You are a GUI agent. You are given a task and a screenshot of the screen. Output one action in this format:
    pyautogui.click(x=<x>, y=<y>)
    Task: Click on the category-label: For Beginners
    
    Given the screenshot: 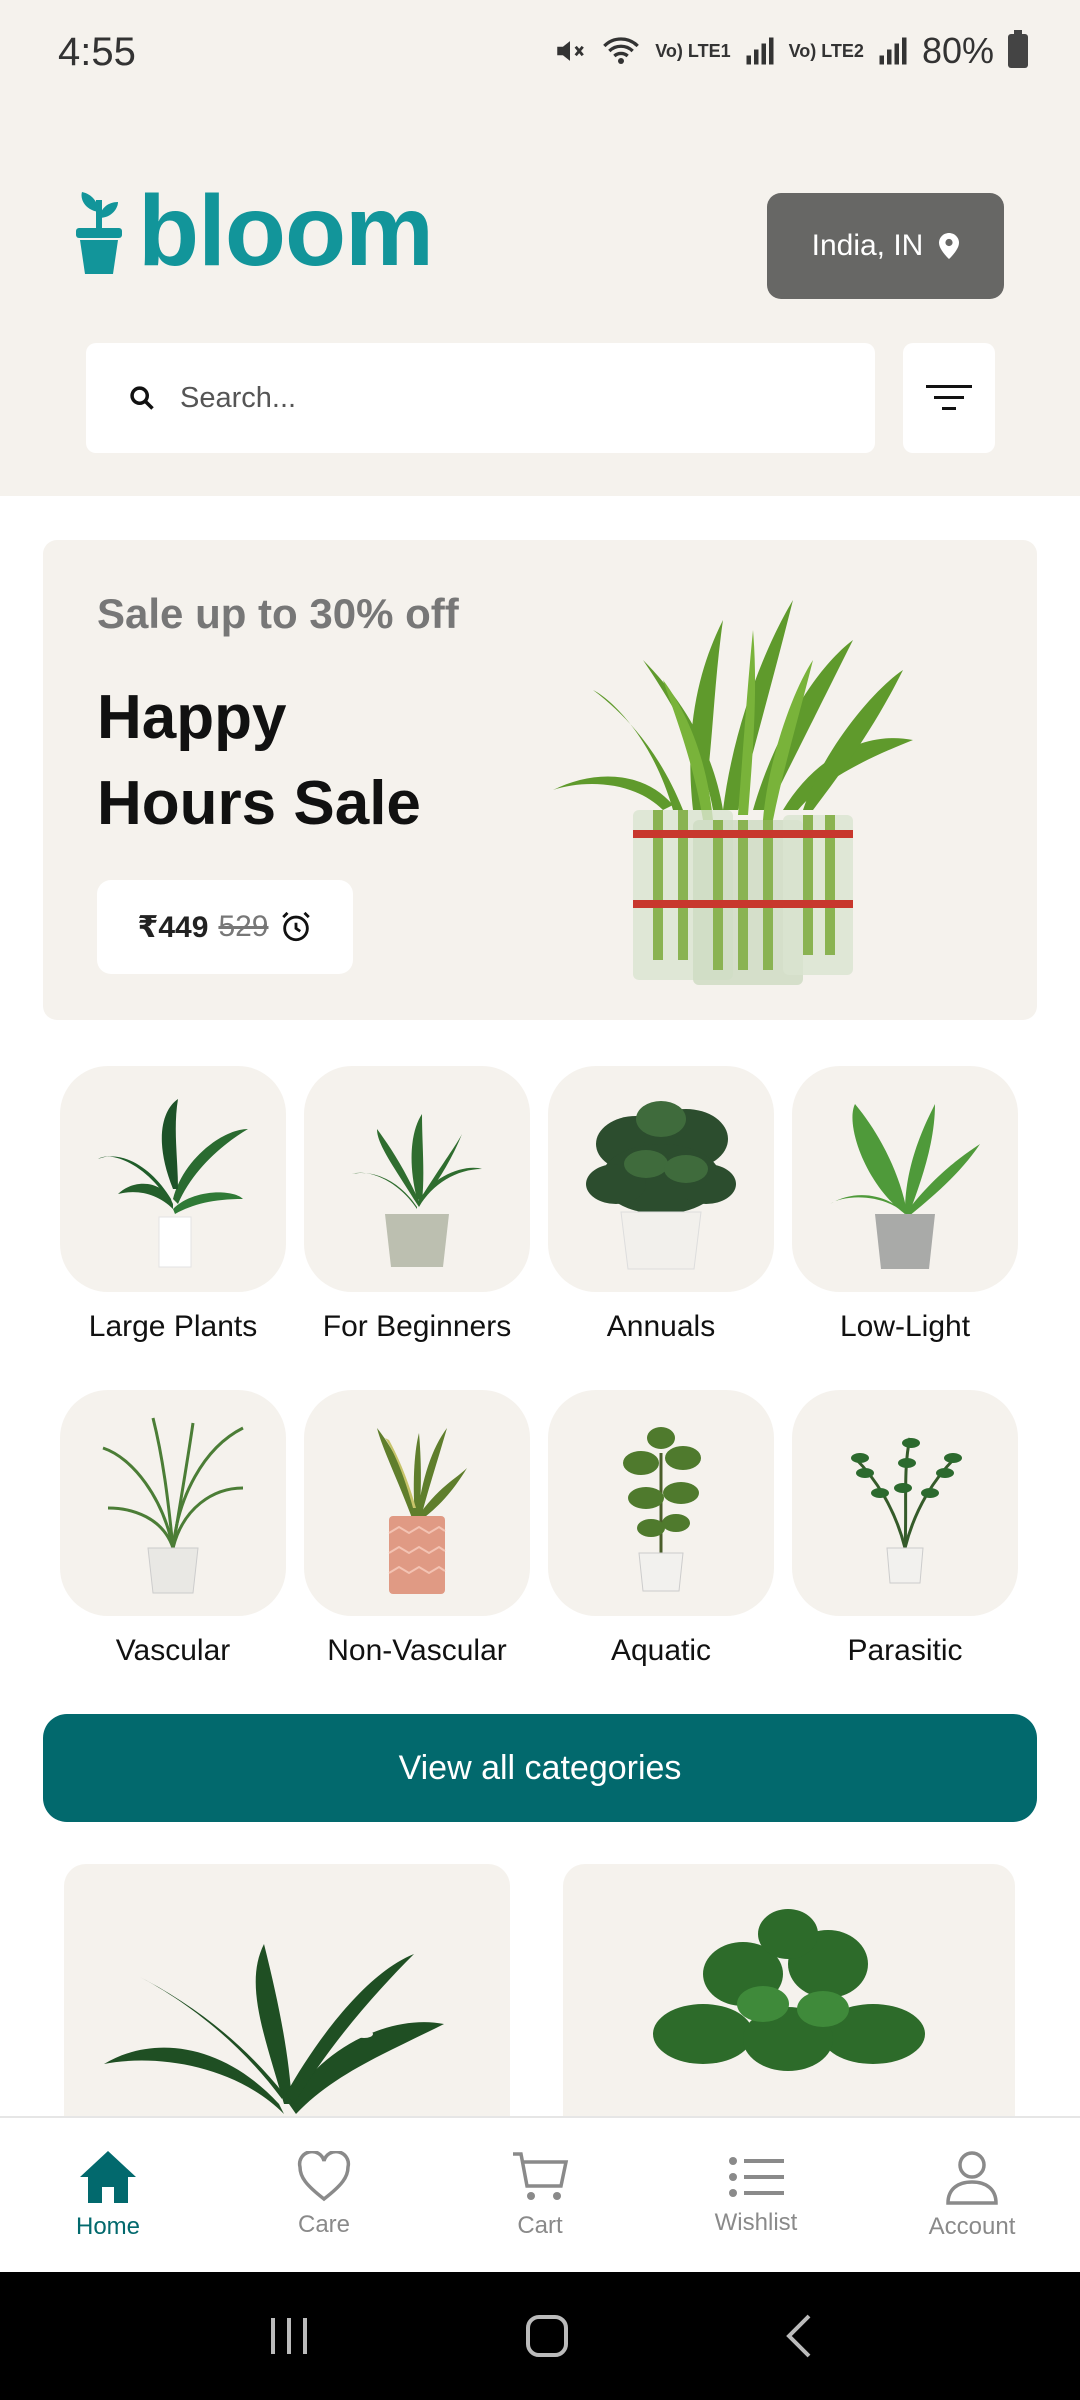 What is the action you would take?
    pyautogui.click(x=417, y=1326)
    